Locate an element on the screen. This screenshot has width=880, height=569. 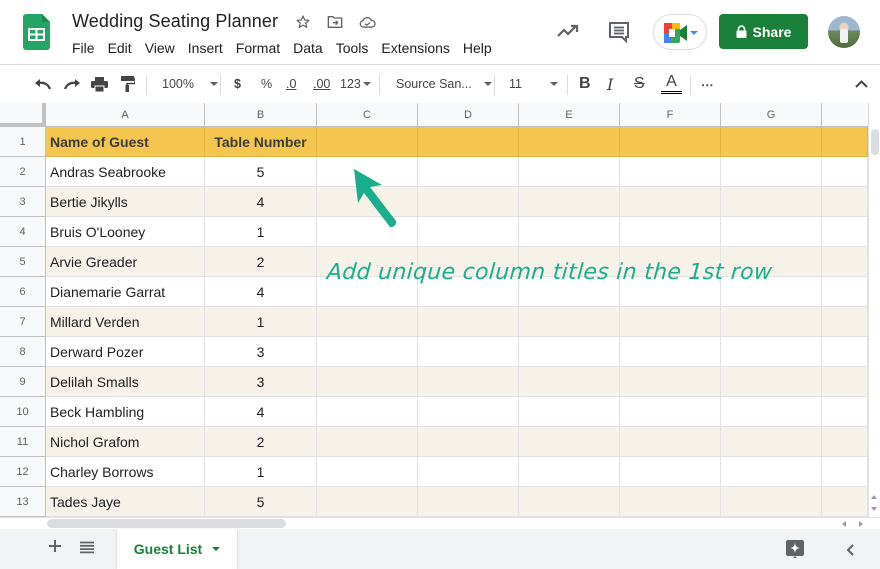
explore-button is located at coordinates (795, 549).